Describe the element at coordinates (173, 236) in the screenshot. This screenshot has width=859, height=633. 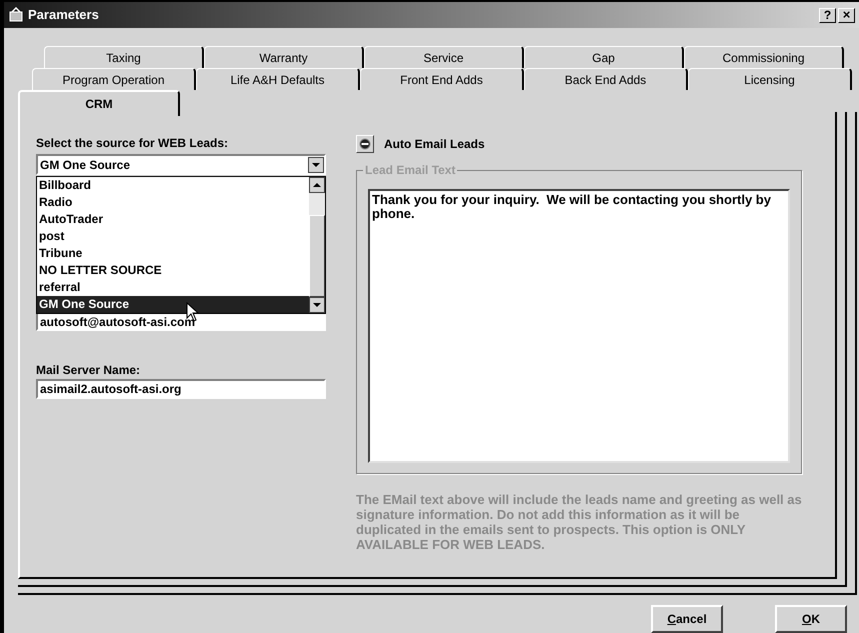
I see `dropdown-option: post` at that location.